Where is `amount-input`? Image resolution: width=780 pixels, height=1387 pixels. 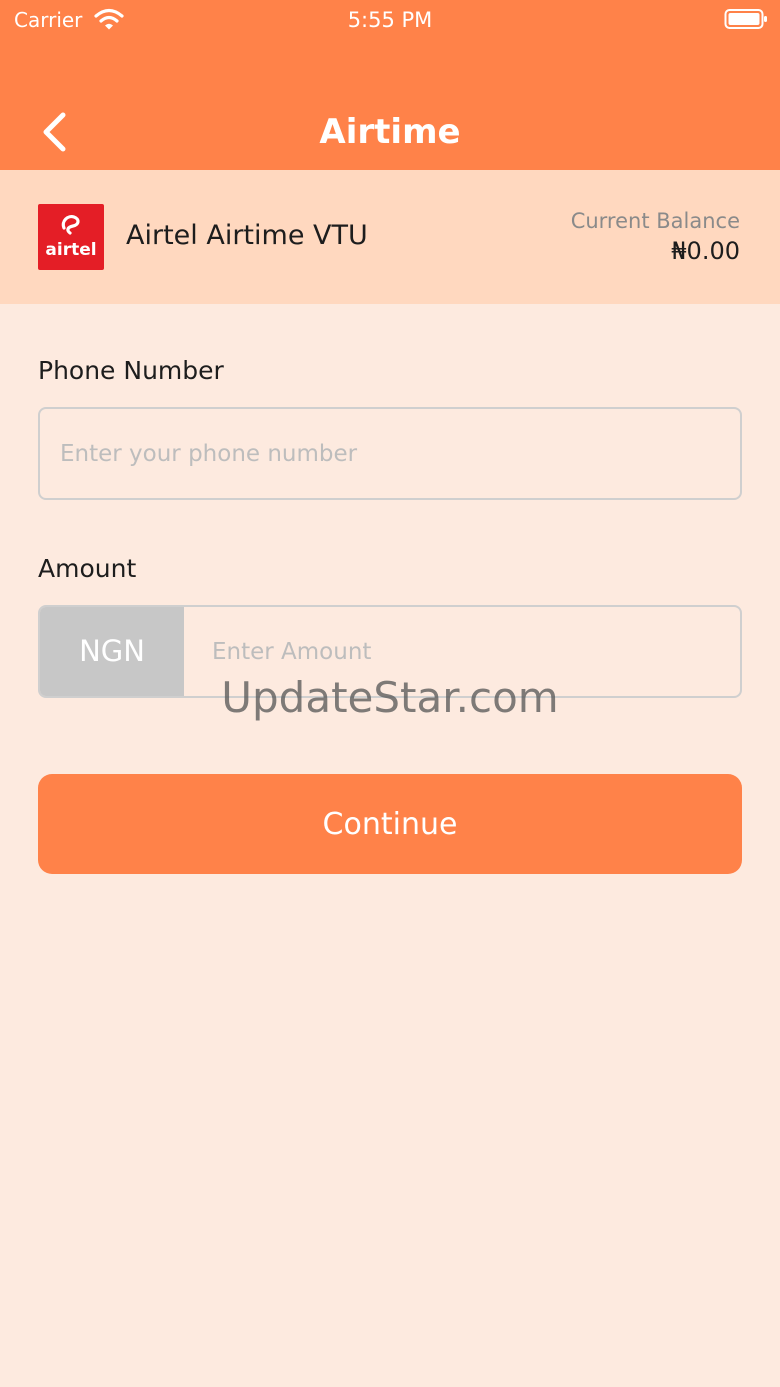 amount-input is located at coordinates (462, 651).